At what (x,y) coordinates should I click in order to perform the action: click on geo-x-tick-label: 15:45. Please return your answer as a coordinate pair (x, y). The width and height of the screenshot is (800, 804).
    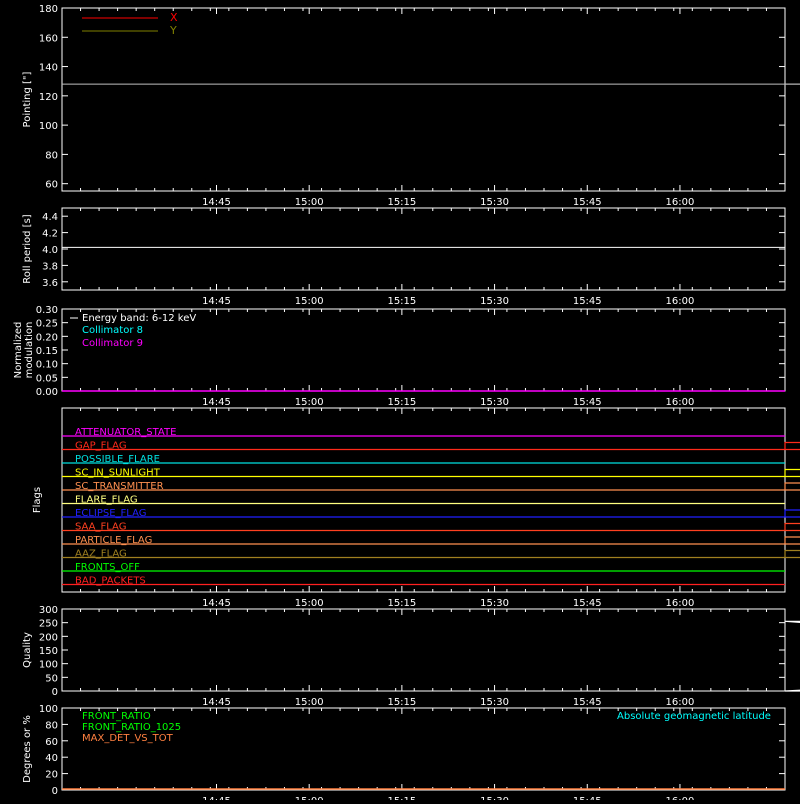
    Looking at the image, I should click on (587, 798).